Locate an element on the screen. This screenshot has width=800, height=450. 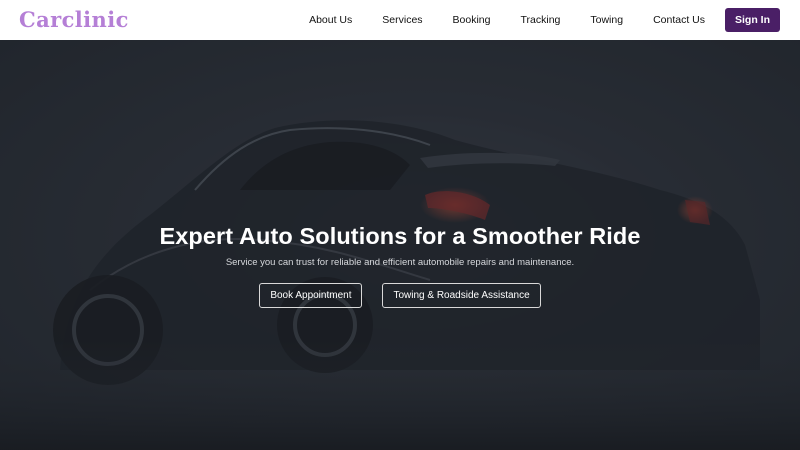
nav-link-tracking: Tracking is located at coordinates (541, 20).